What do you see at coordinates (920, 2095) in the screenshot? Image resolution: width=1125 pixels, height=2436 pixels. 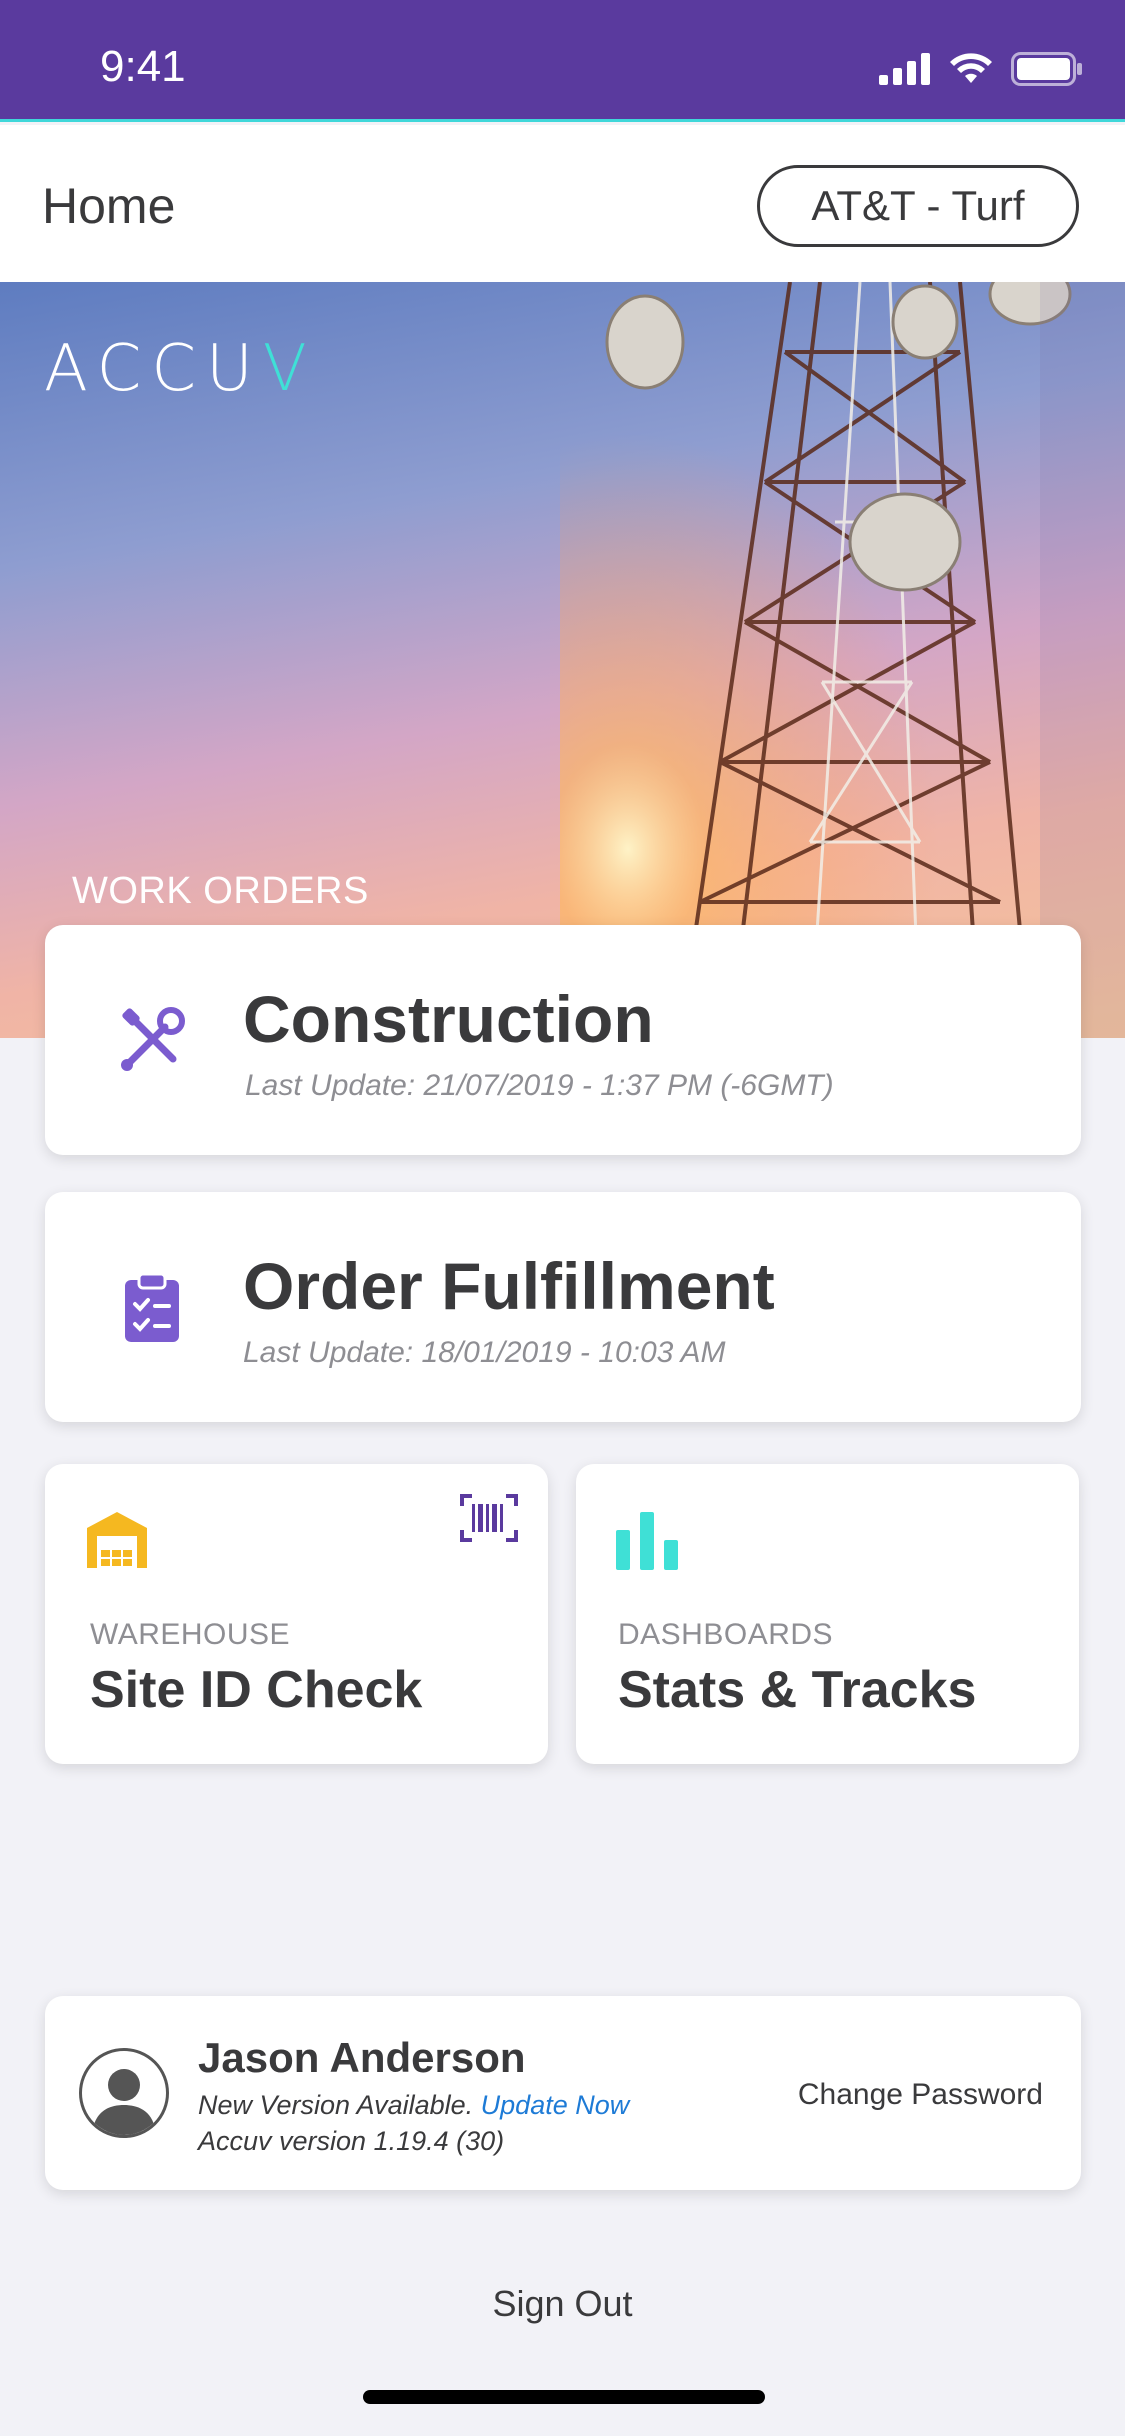 I see `change-password-button: Change Password` at bounding box center [920, 2095].